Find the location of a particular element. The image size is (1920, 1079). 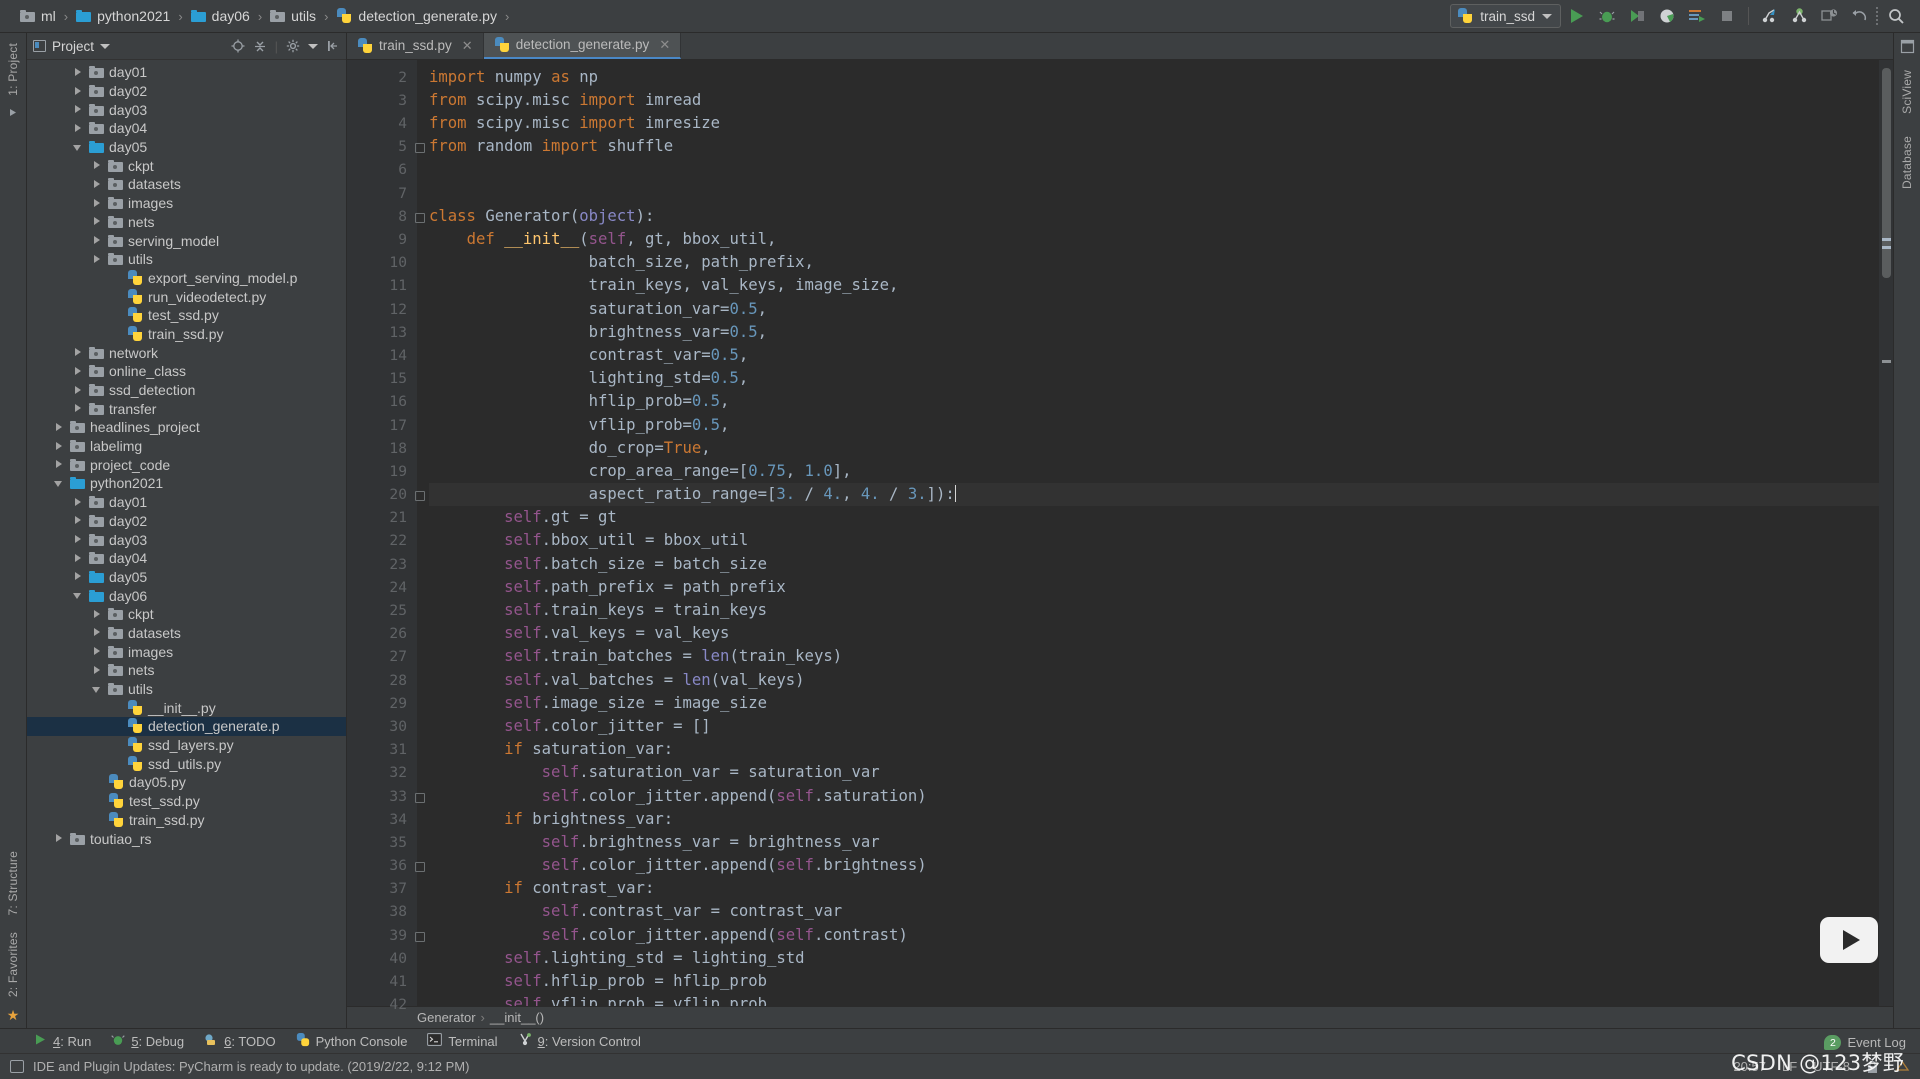

tree-item-detection-generate-p: detection_generate.p is located at coordinates (186, 726).